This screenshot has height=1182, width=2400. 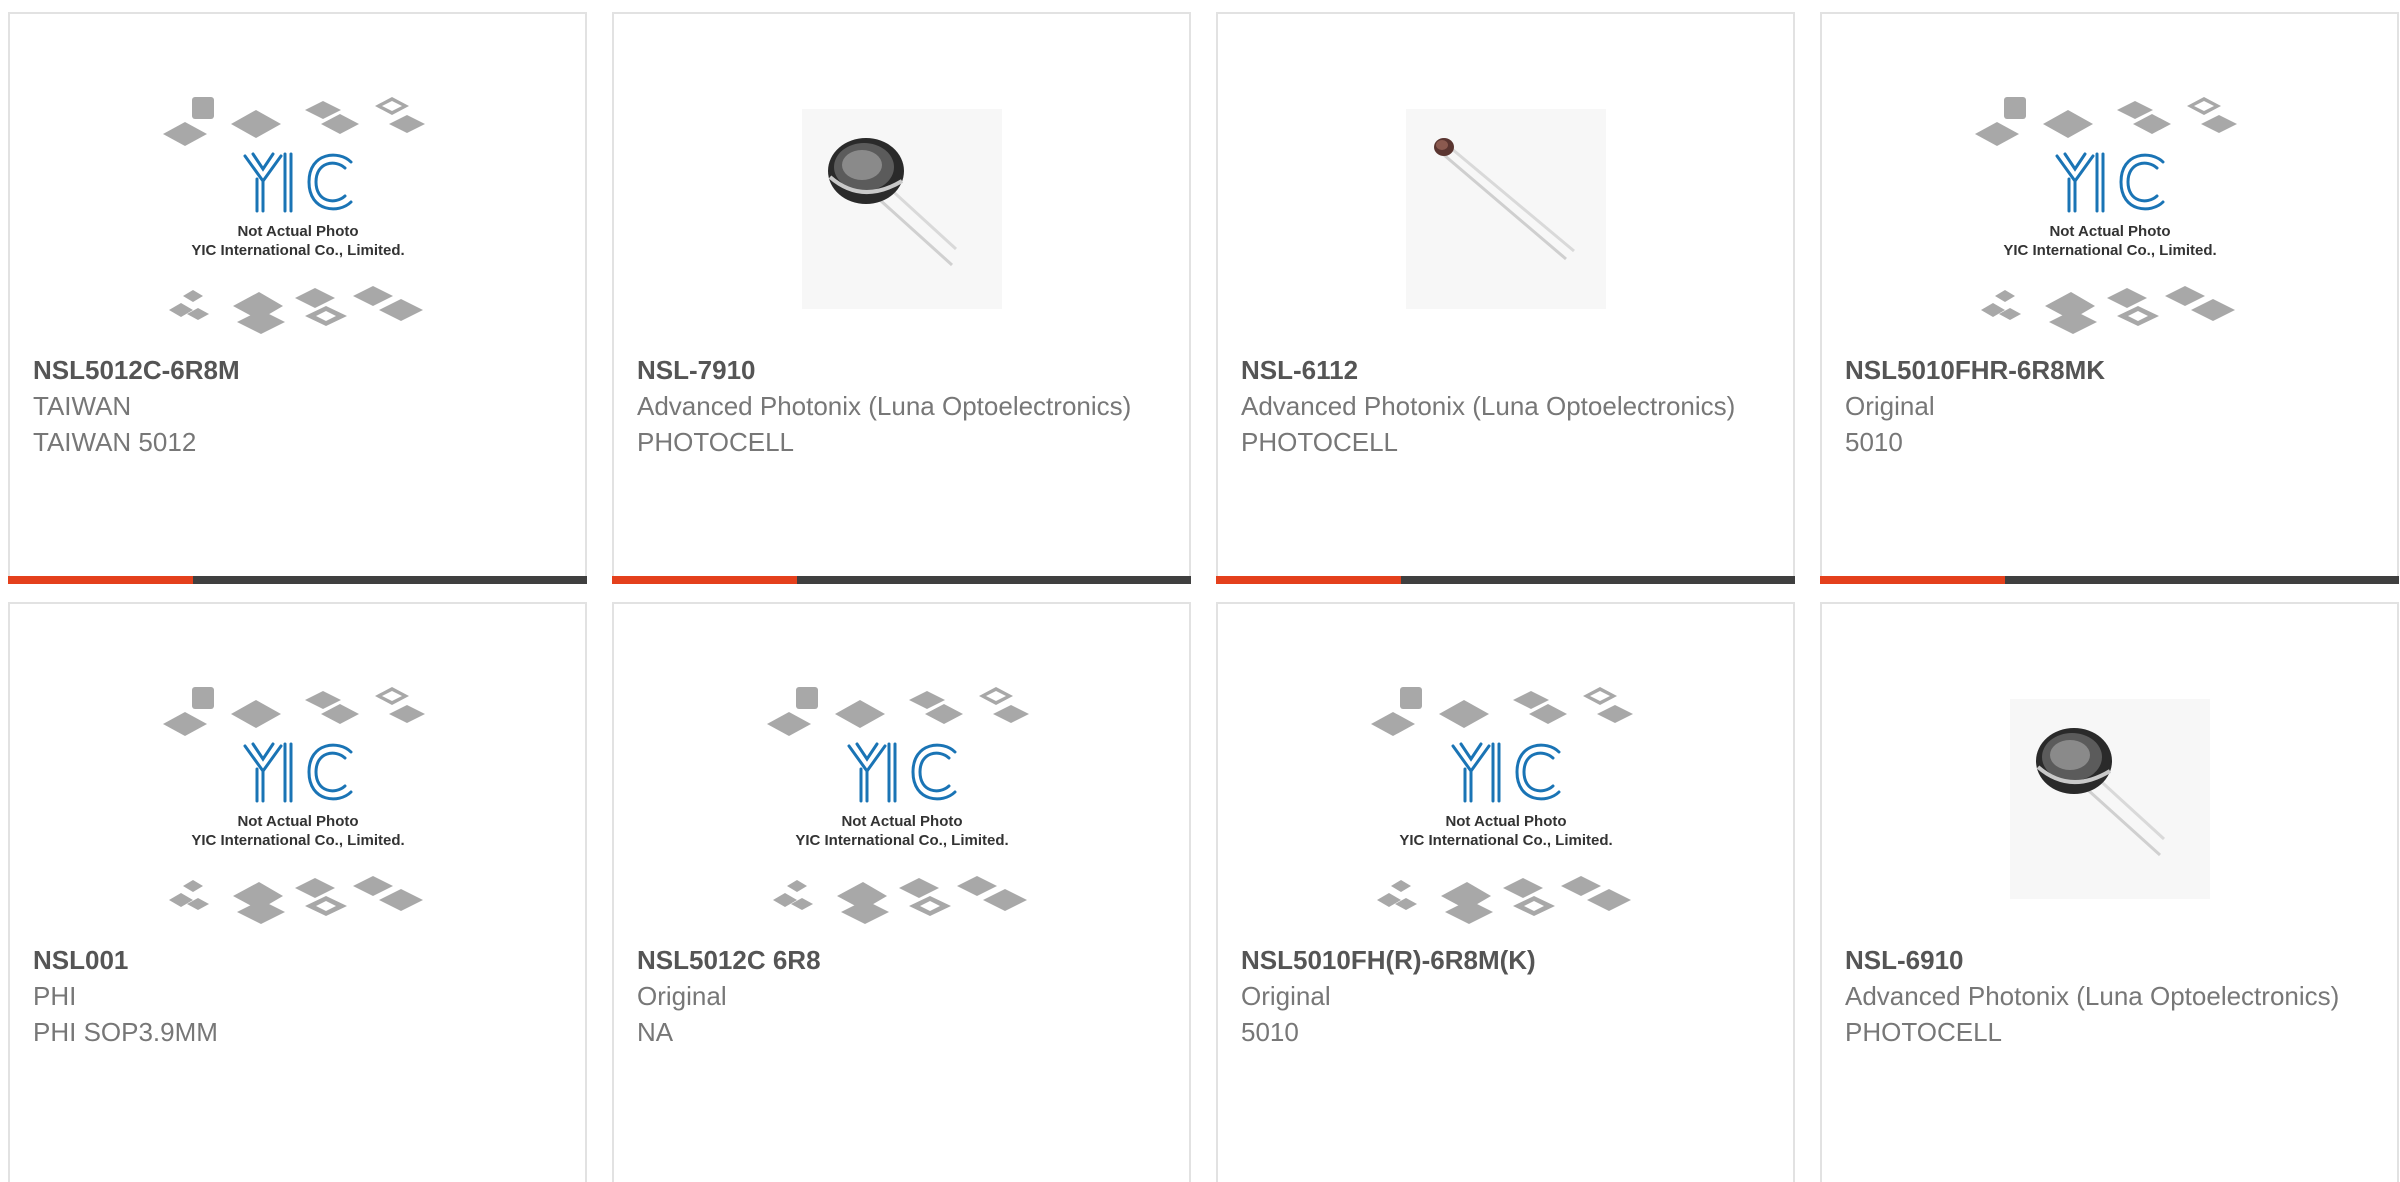 What do you see at coordinates (903, 960) in the screenshot?
I see `part-number-link: NSL5012C 6R8` at bounding box center [903, 960].